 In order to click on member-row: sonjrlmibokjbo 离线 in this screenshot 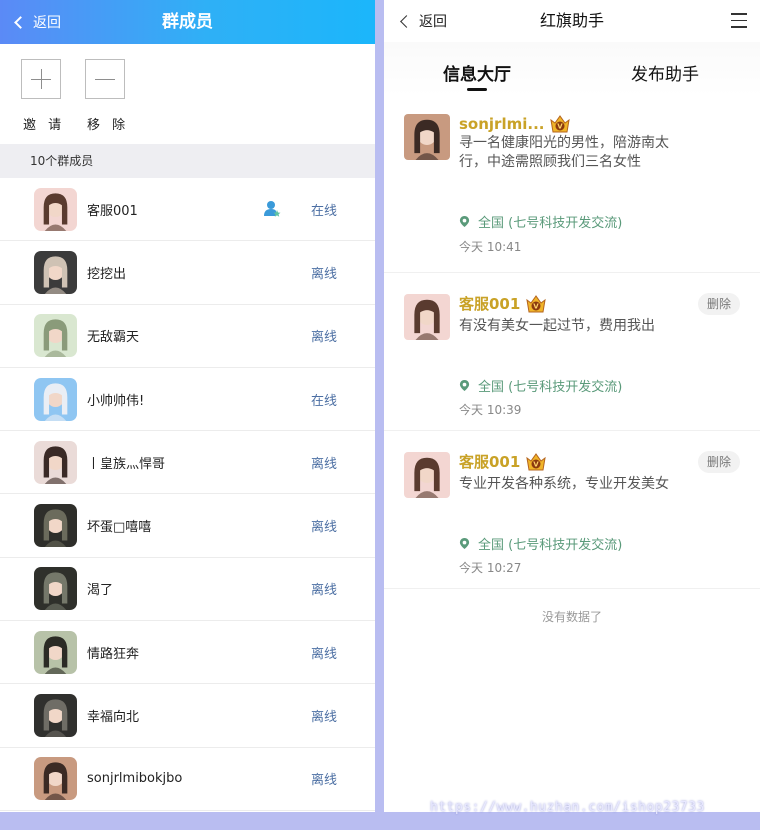, I will do `click(187, 779)`.